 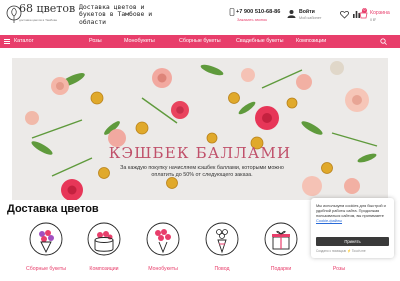 I want to click on gift-icon, so click(x=281, y=239).